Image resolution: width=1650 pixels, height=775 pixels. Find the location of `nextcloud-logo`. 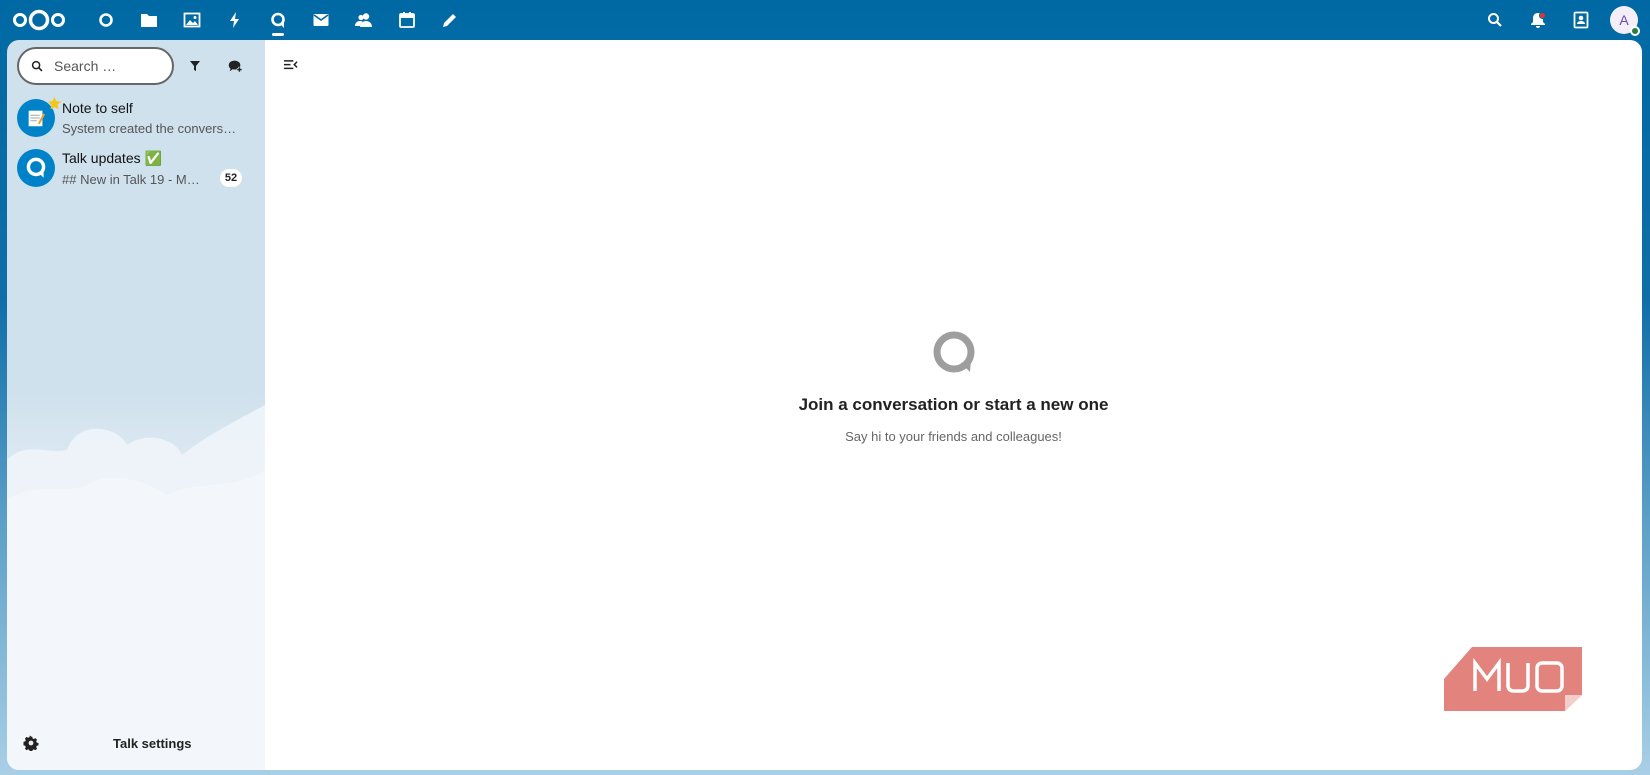

nextcloud-logo is located at coordinates (39, 20).